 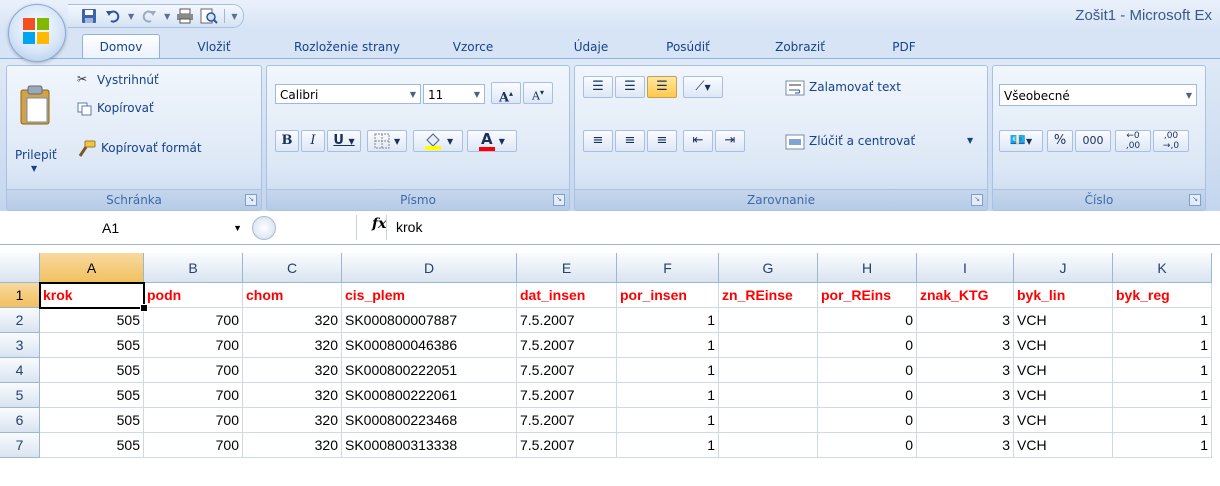 I want to click on column-header-f: F, so click(x=668, y=268).